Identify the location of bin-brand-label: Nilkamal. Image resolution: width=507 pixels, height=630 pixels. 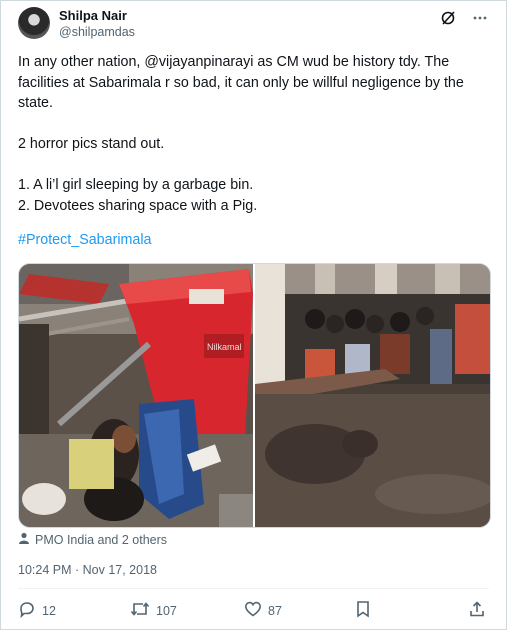
(224, 347).